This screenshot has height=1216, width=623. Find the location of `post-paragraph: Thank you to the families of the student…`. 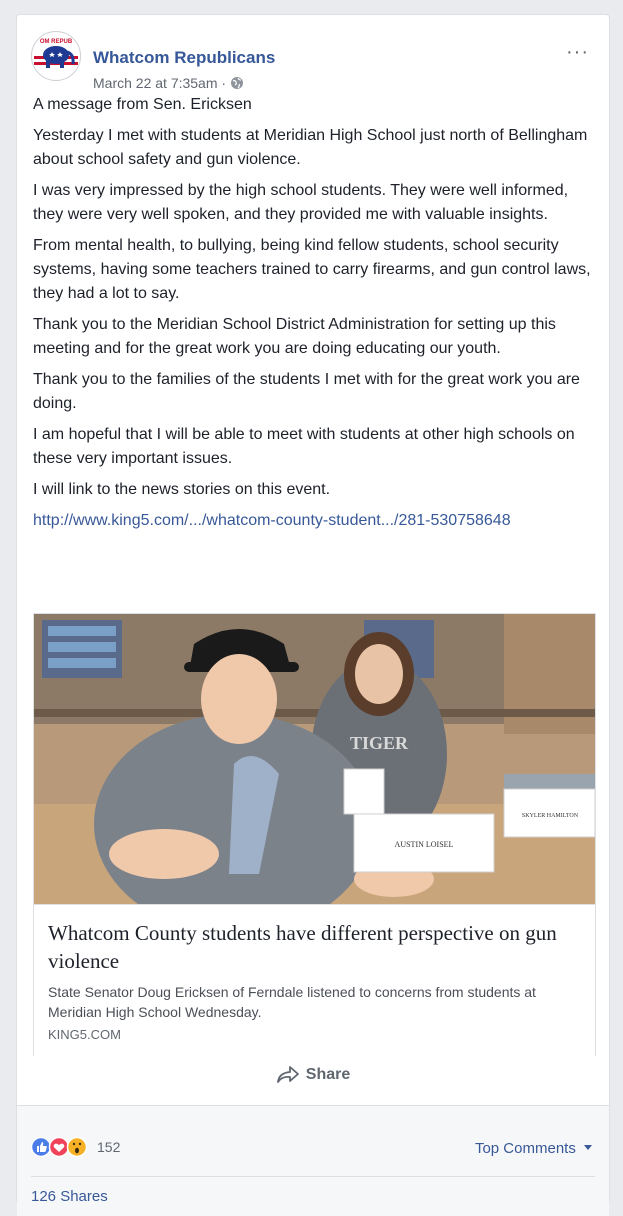

post-paragraph: Thank you to the families of the student… is located at coordinates (306, 391).